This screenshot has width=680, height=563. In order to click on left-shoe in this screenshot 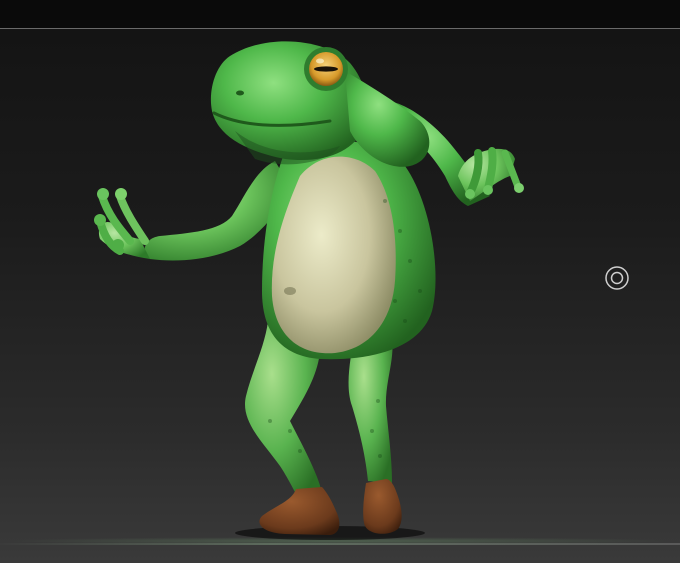, I will do `click(299, 511)`.